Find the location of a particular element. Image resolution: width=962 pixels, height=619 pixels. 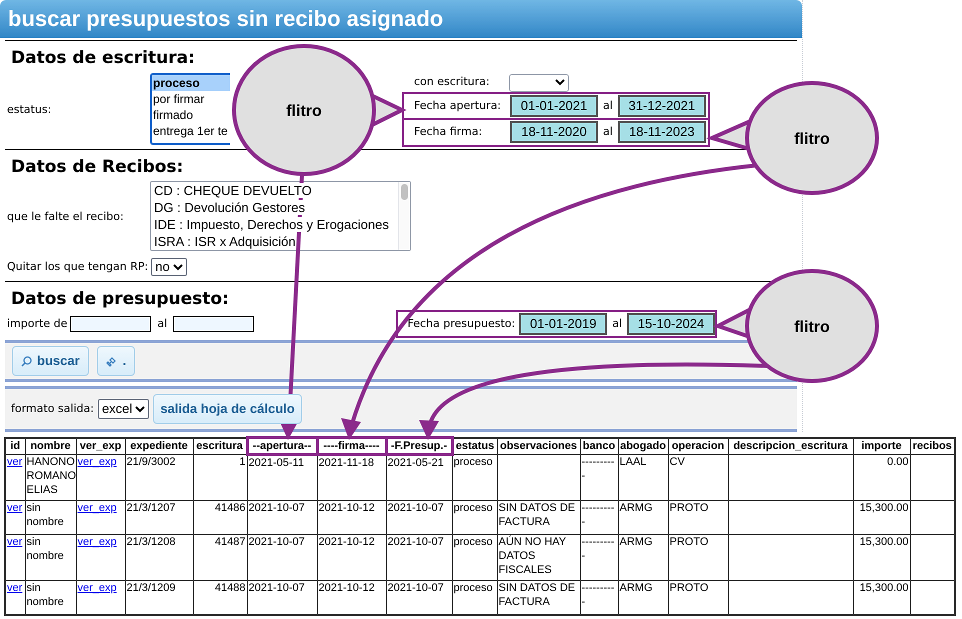

date-field: 18-11-2023 is located at coordinates (662, 132).